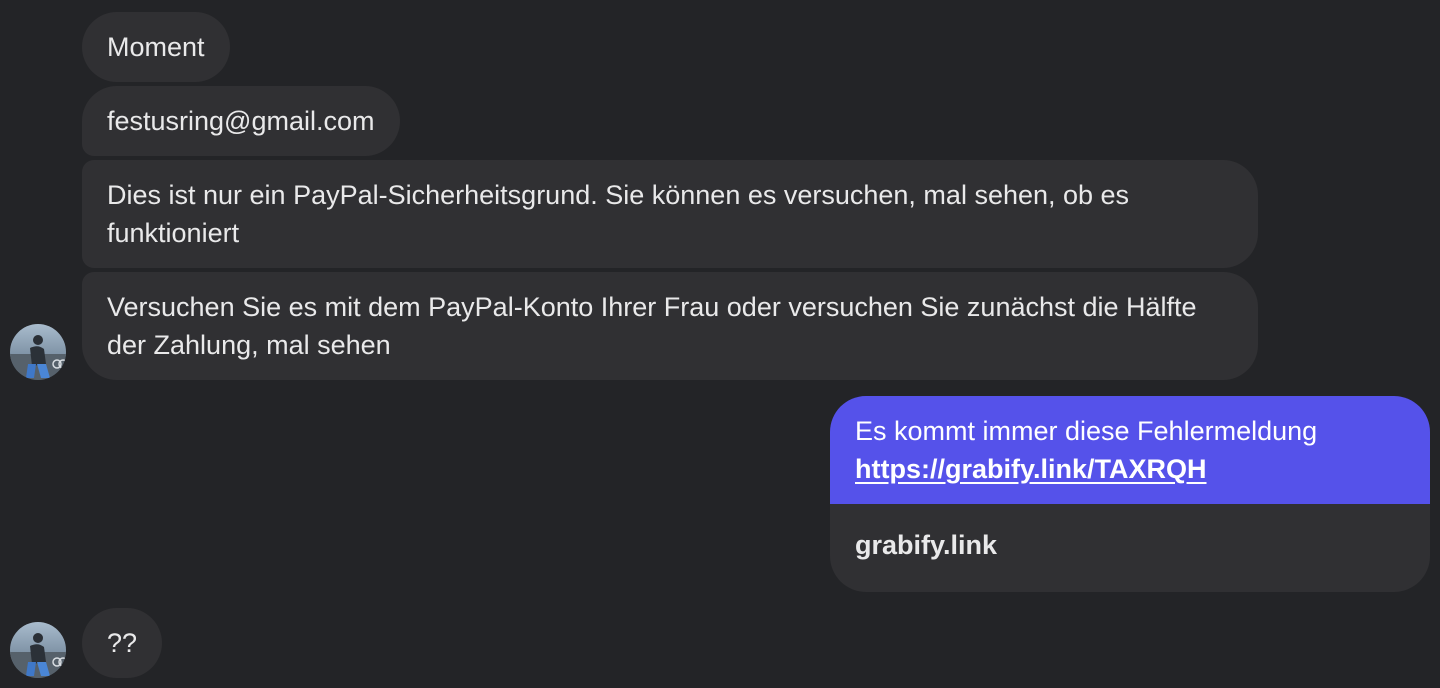 The height and width of the screenshot is (688, 1440). What do you see at coordinates (156, 47) in the screenshot?
I see `received-message: Moment` at bounding box center [156, 47].